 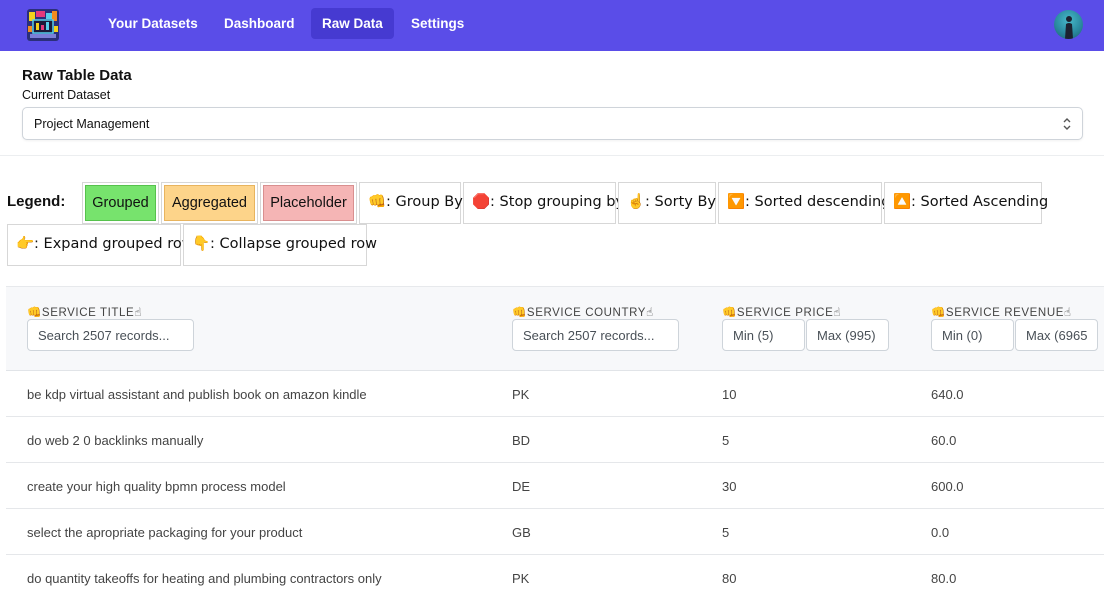 What do you see at coordinates (548, 202) in the screenshot?
I see `legend-stop-grouping-label: 🛑: Stop grouping by` at bounding box center [548, 202].